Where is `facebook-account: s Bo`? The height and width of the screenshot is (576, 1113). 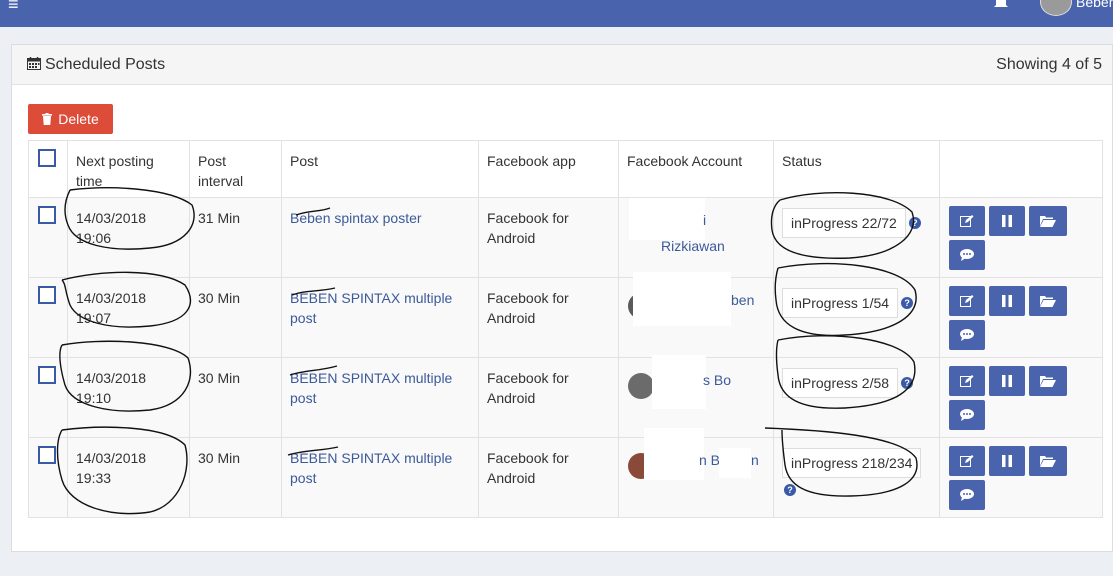 facebook-account: s Bo is located at coordinates (696, 396).